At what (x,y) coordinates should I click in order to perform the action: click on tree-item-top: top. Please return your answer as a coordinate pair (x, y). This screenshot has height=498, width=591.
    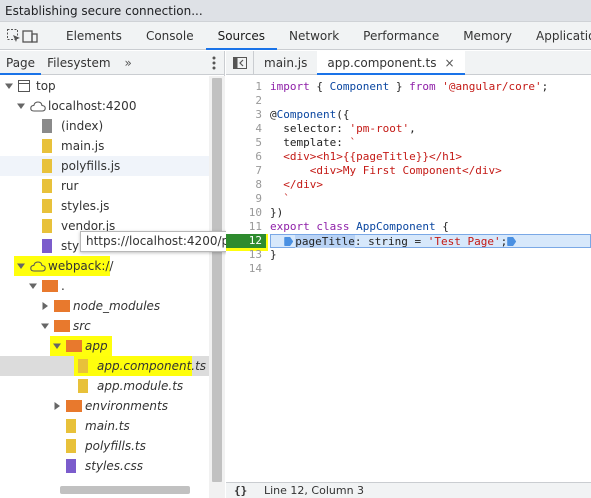
    Looking at the image, I should click on (104, 86).